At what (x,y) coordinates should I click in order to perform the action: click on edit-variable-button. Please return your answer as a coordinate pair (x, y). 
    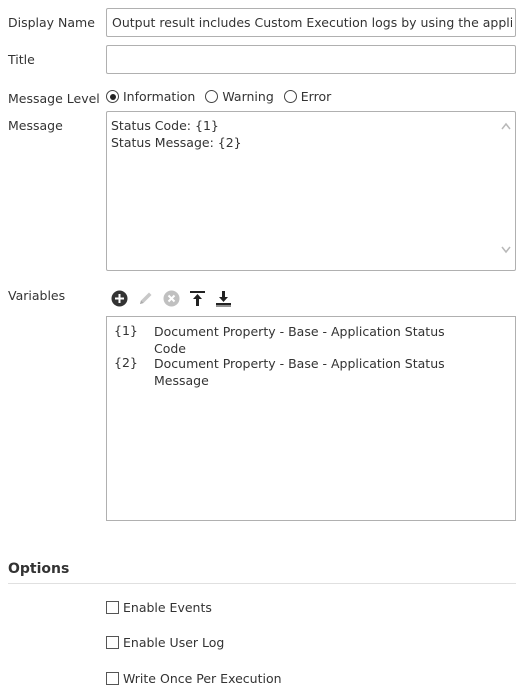
    Looking at the image, I should click on (145, 298).